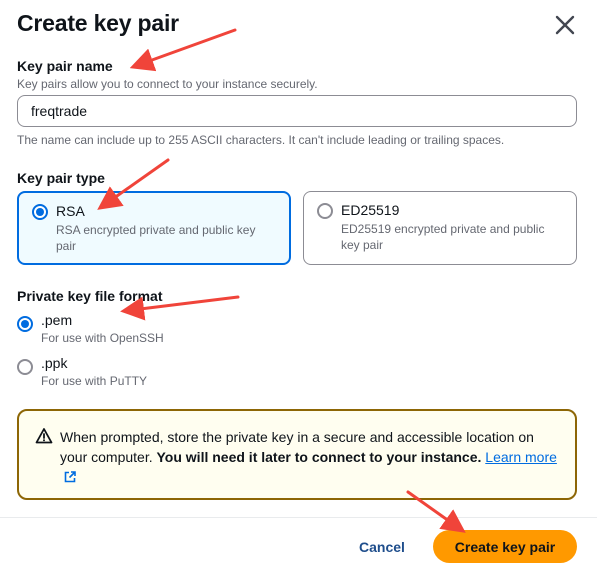 This screenshot has width=597, height=575. Describe the element at coordinates (61, 178) in the screenshot. I see `key-pair-type-label: Key pair type` at that location.